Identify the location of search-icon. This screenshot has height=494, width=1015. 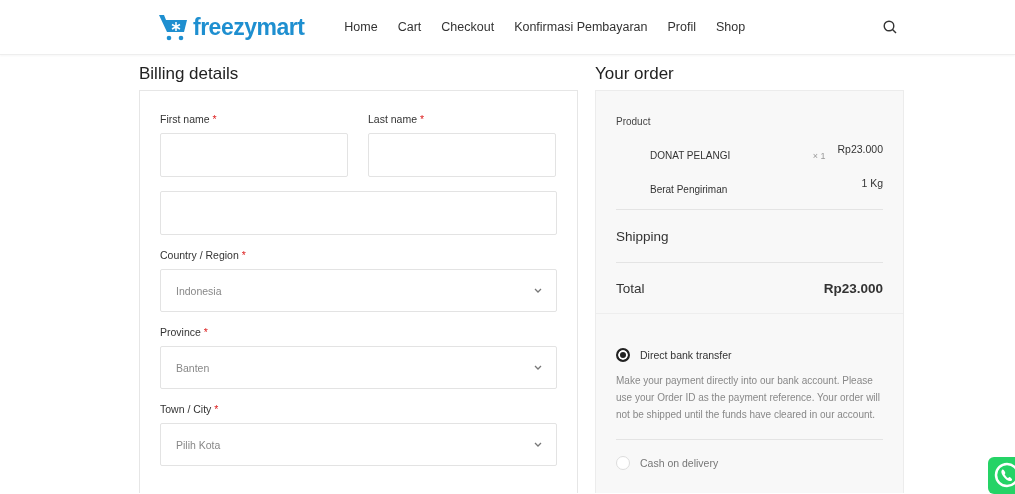
(890, 27).